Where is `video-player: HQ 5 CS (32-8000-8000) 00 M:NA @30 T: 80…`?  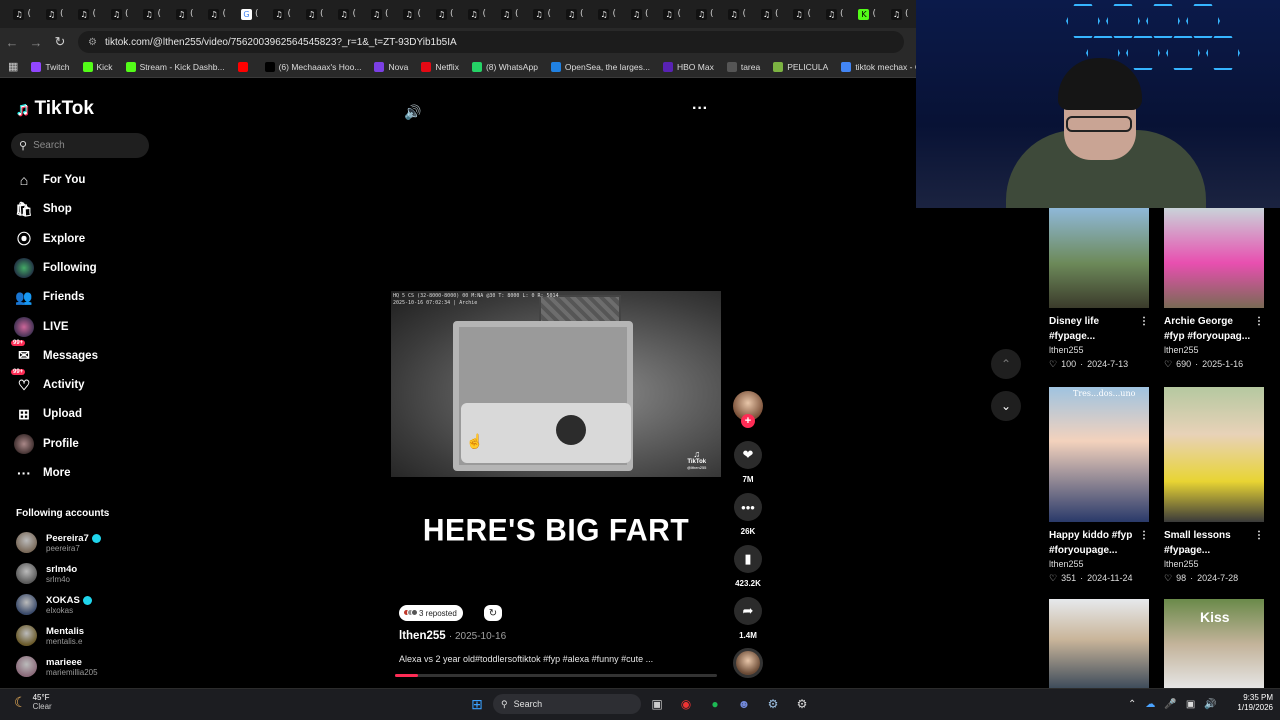
video-player: HQ 5 CS (32-8000-8000) 00 M:NA @30 T: 80… is located at coordinates (556, 384).